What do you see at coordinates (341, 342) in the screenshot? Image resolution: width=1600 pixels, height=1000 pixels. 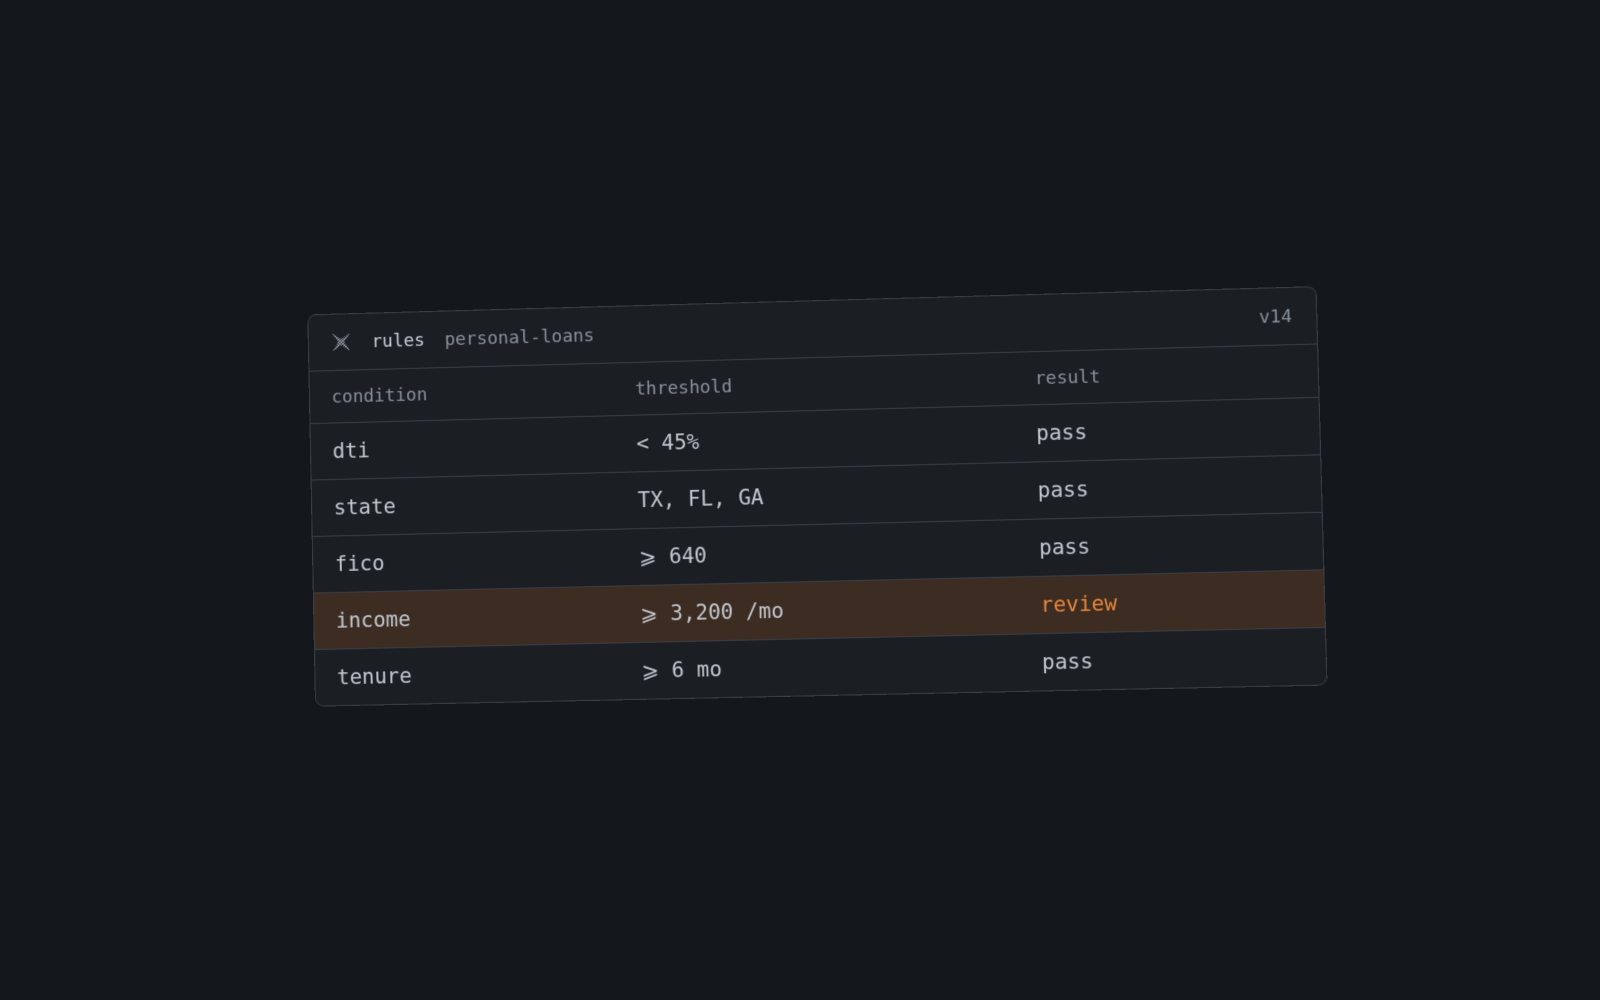 I see `crosshatch-logo-icon` at bounding box center [341, 342].